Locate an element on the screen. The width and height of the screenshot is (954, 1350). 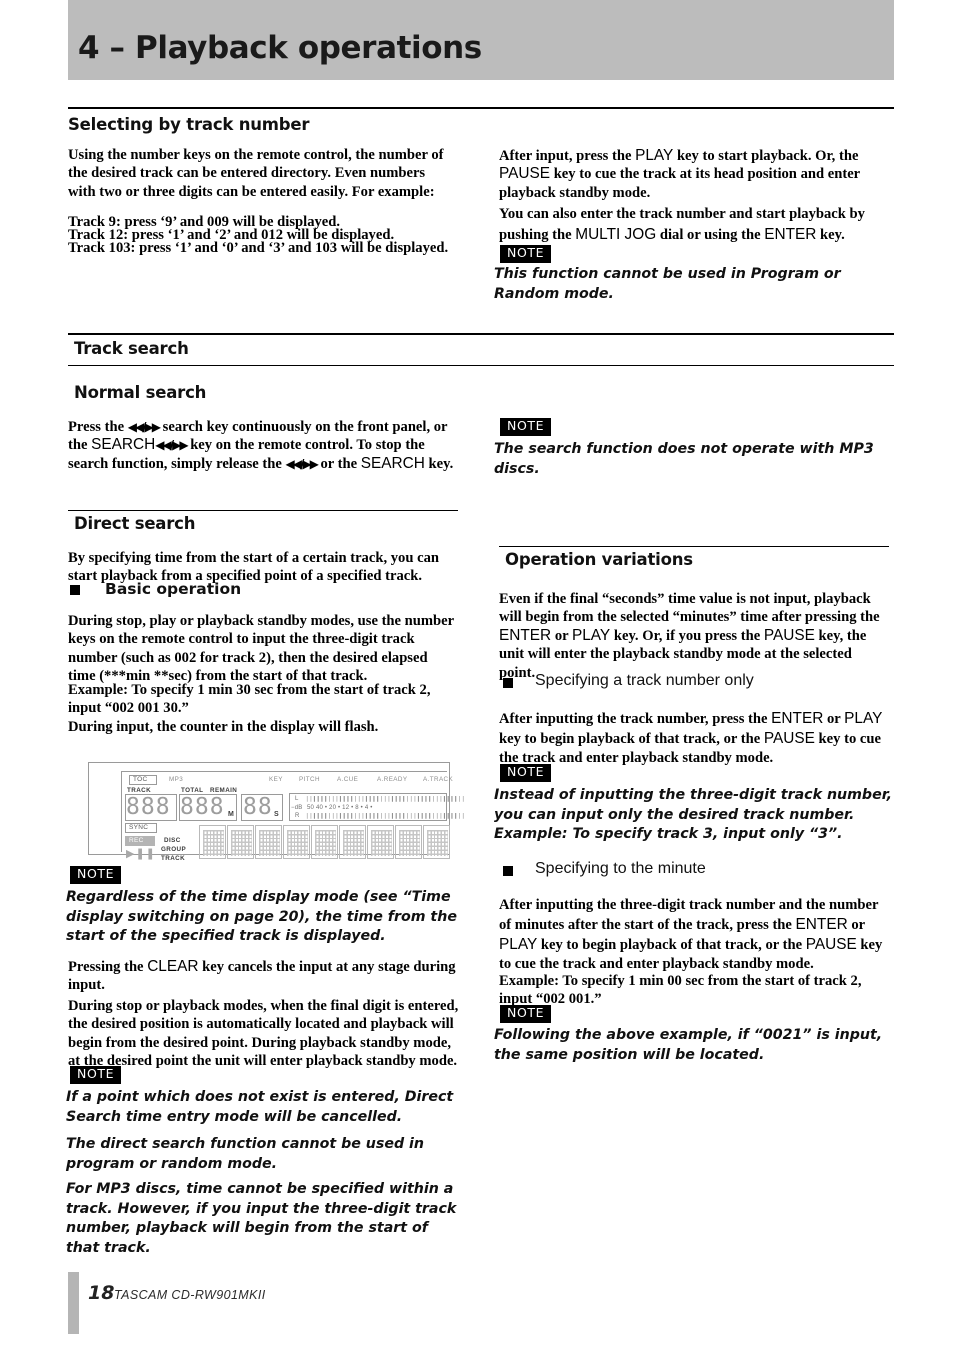
lcd-meter-l-label: L is located at coordinates (297, 799).